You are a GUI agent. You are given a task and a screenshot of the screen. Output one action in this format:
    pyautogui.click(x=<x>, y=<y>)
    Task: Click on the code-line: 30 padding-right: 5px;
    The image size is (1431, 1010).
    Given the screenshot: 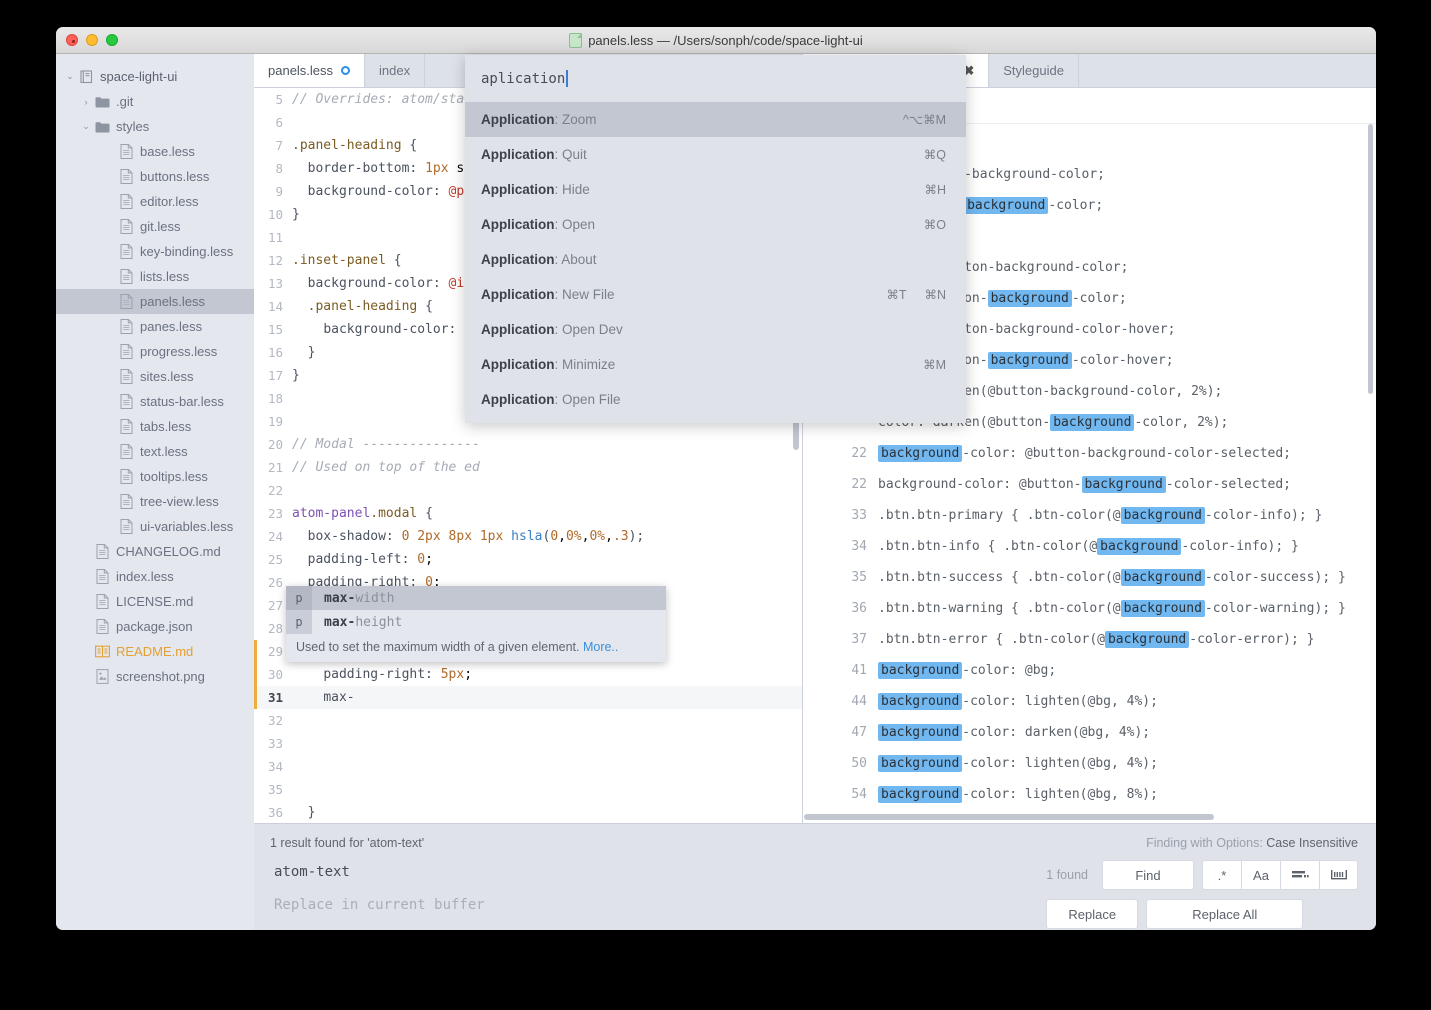 What is the action you would take?
    pyautogui.click(x=528, y=674)
    